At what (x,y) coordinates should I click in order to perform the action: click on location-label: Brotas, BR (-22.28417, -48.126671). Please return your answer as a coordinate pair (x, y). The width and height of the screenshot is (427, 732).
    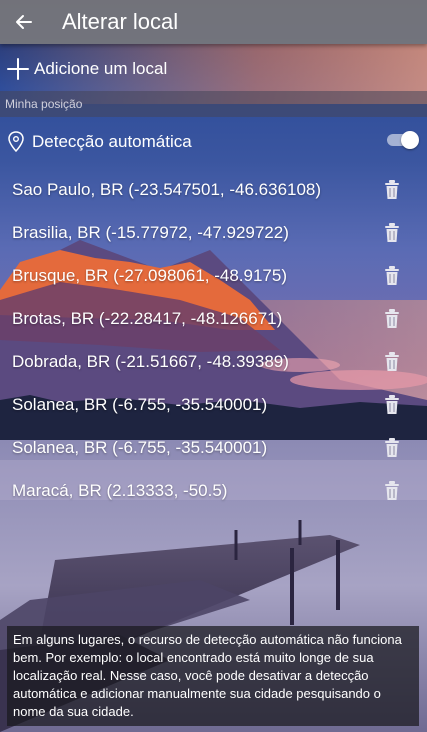
    Looking at the image, I should click on (147, 318).